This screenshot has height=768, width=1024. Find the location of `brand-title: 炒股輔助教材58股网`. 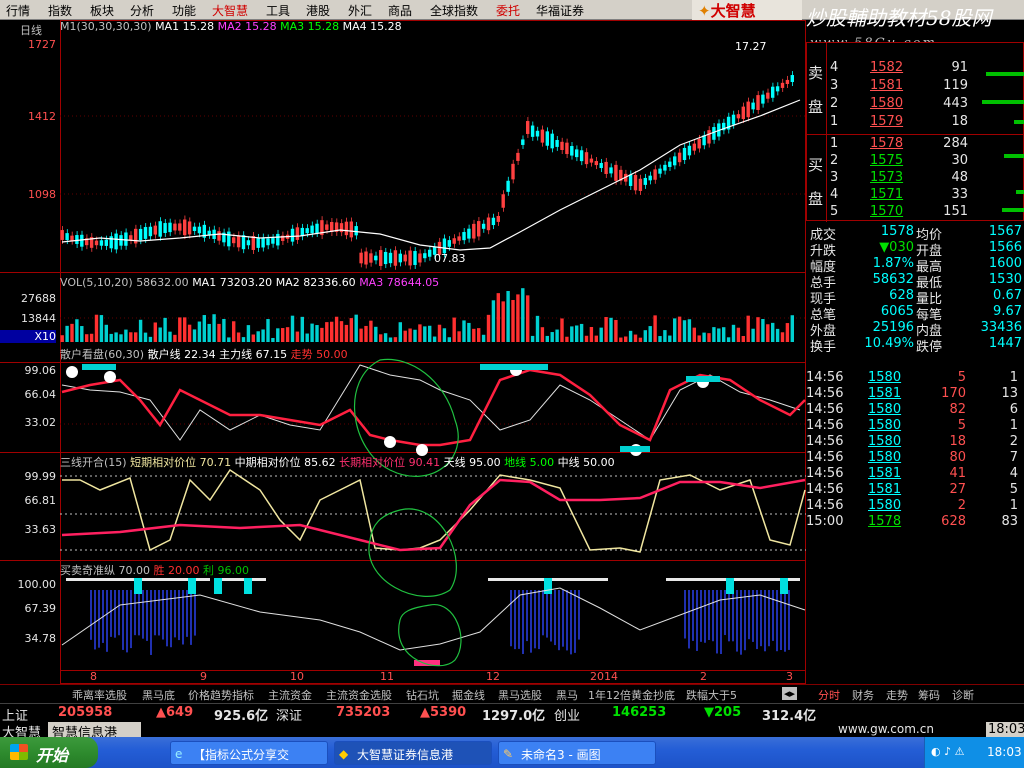

brand-title: 炒股輔助教材58股网 is located at coordinates (899, 18).